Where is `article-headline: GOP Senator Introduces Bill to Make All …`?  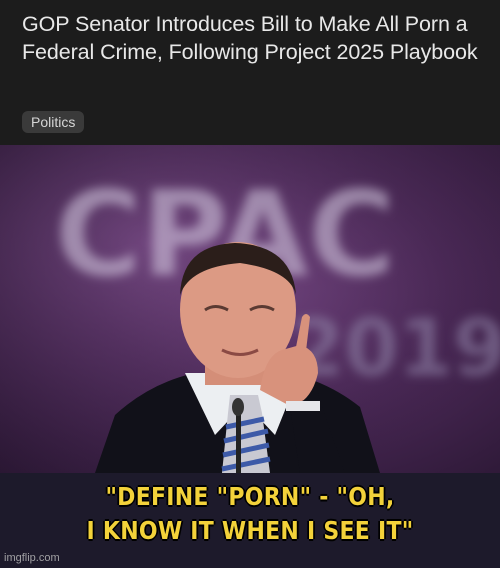
article-headline: GOP Senator Introduces Bill to Make All … is located at coordinates (257, 38).